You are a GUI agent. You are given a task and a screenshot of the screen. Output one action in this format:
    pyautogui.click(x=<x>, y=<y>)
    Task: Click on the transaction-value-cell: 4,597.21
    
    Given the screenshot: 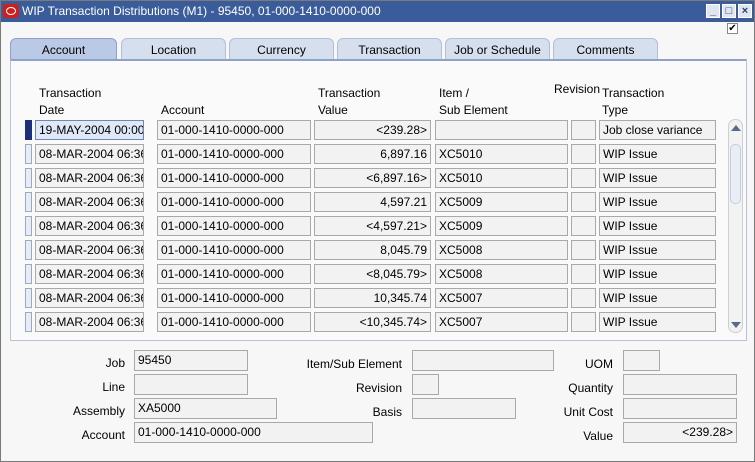 What is the action you would take?
    pyautogui.click(x=372, y=202)
    